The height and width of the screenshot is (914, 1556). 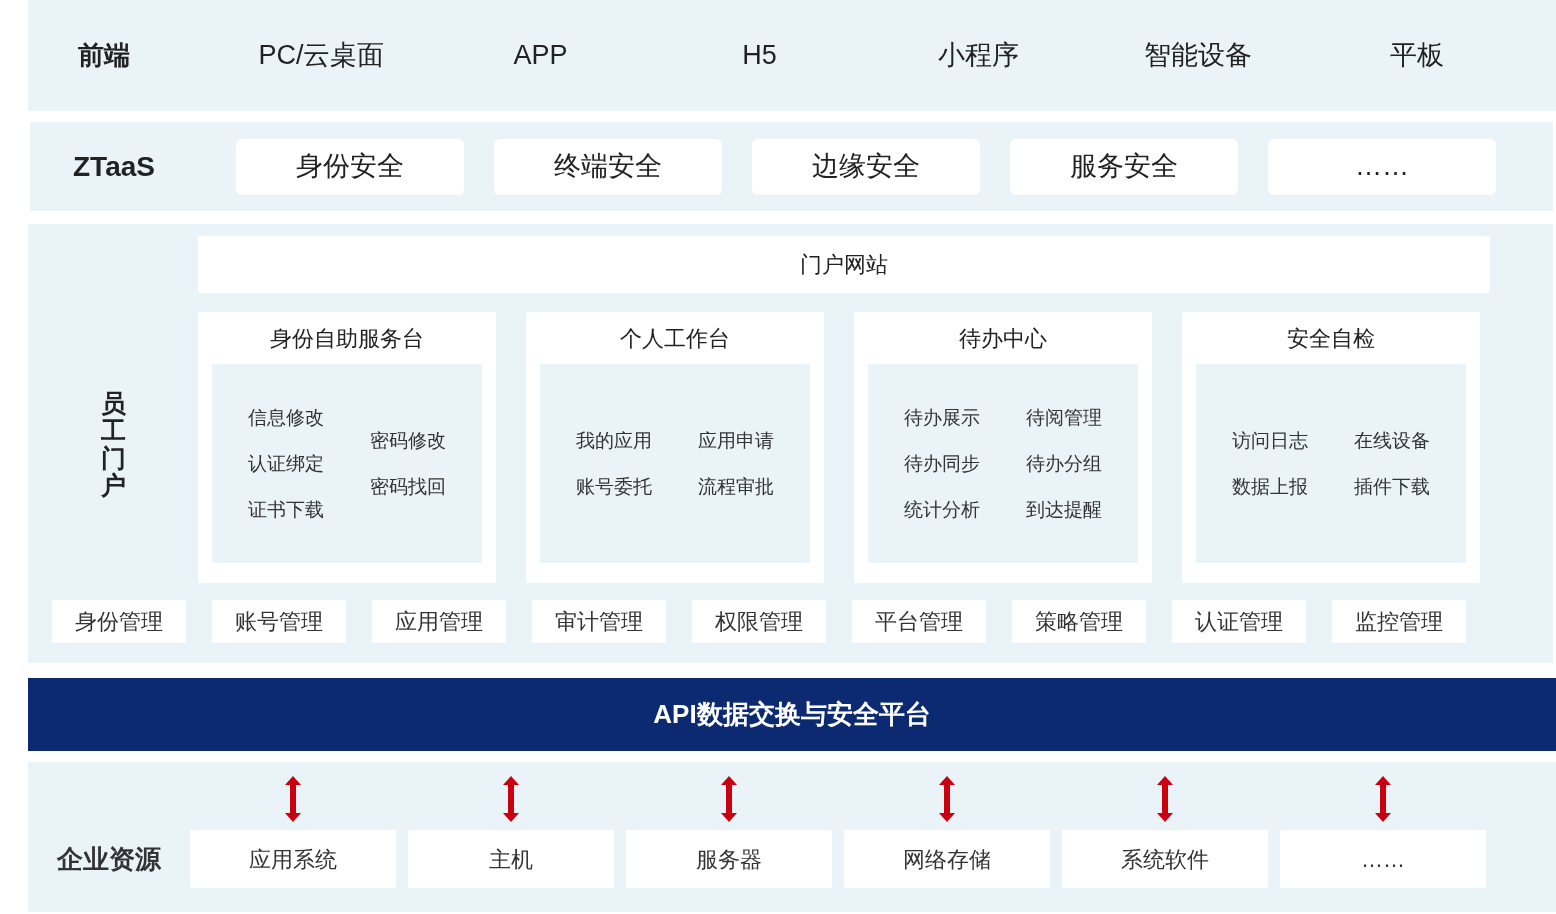 What do you see at coordinates (919, 621) in the screenshot?
I see `management-module: 平台管理` at bounding box center [919, 621].